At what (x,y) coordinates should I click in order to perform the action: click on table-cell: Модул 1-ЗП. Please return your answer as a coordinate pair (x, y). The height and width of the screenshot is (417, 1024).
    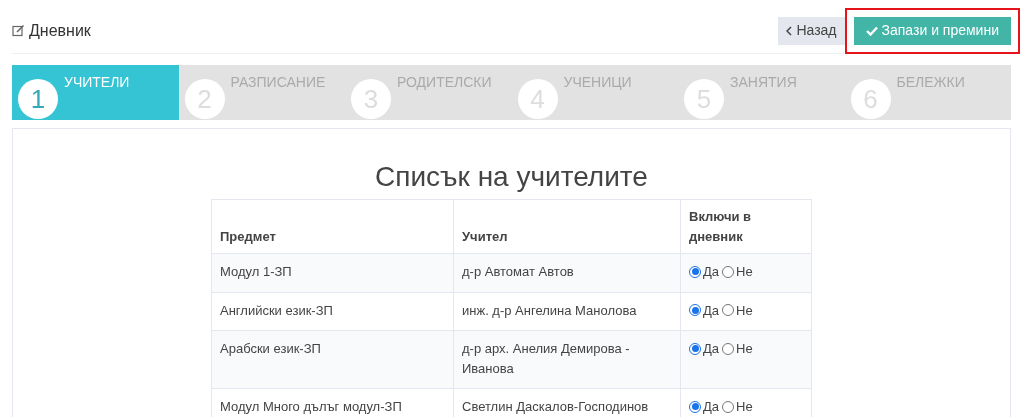
    Looking at the image, I should click on (332, 272).